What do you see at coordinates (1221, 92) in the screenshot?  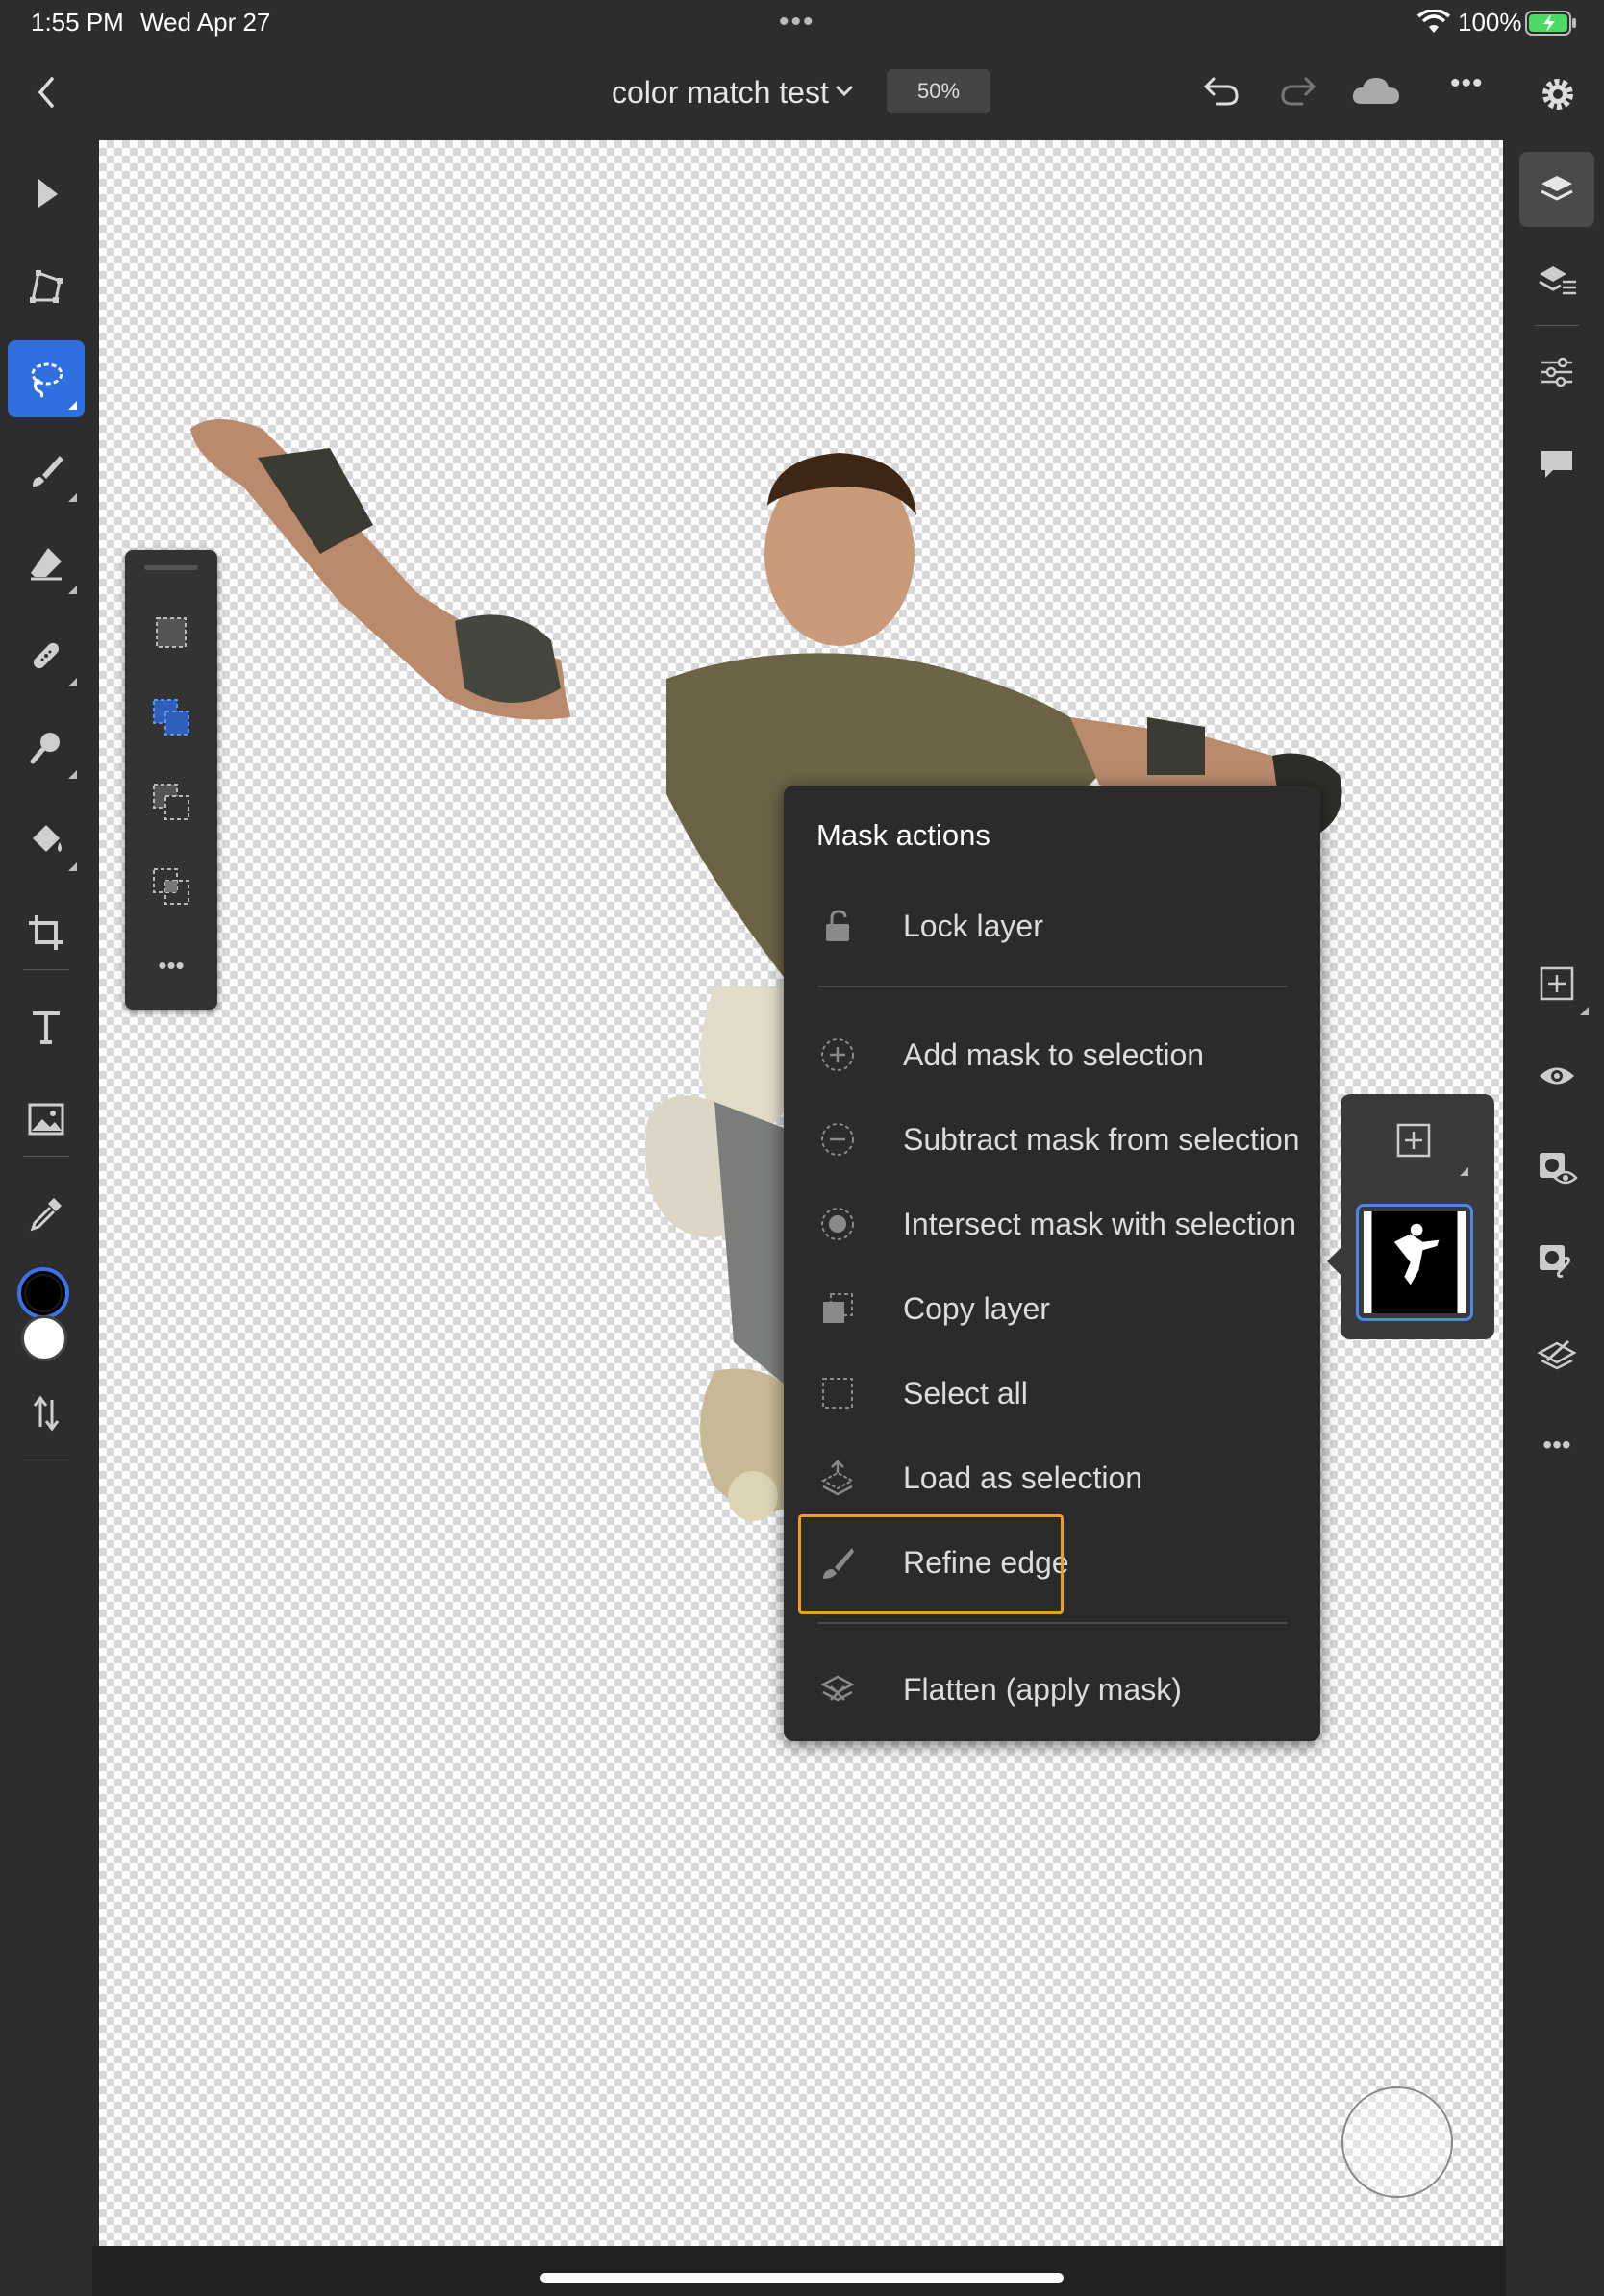 I see `undo-icon` at bounding box center [1221, 92].